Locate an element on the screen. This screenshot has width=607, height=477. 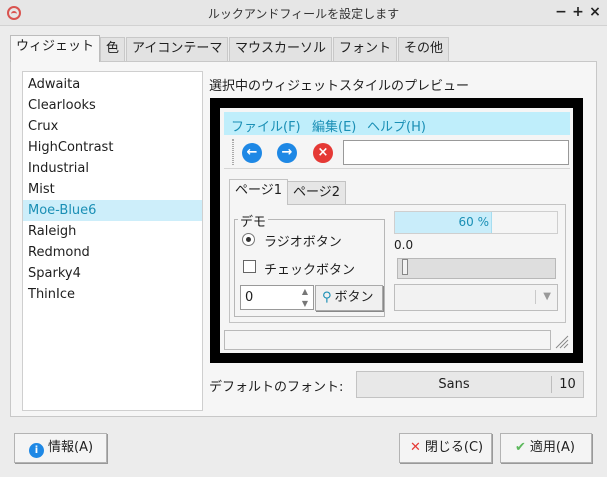
menu-edit: 編集(E) is located at coordinates (334, 125).